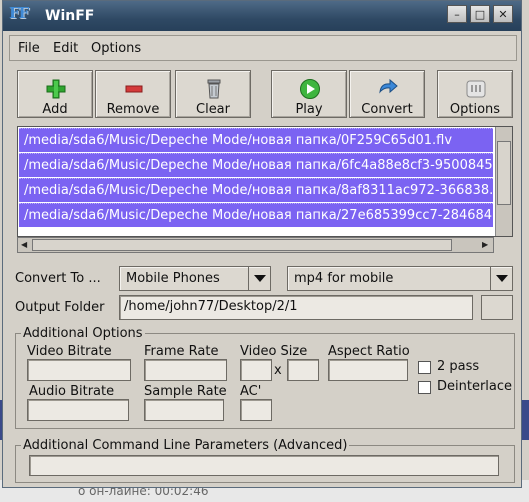  What do you see at coordinates (424, 367) in the screenshot?
I see `two-pass-checkbox` at bounding box center [424, 367].